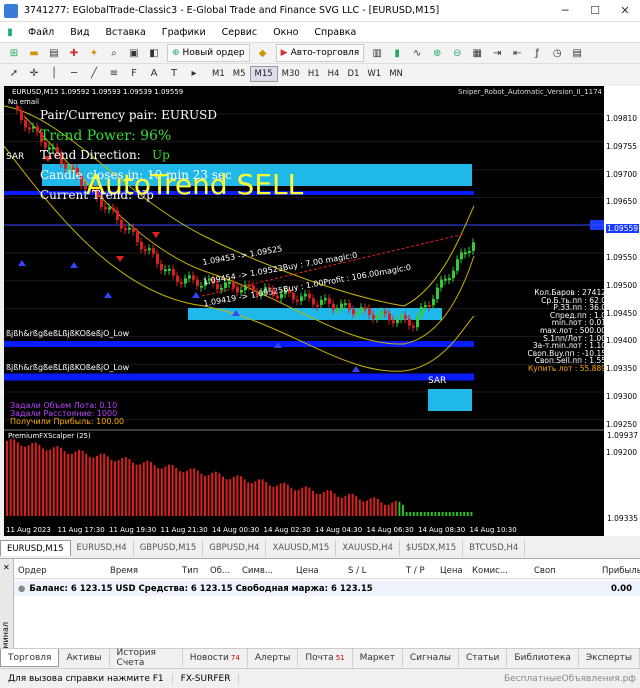 The height and width of the screenshot is (688, 640). Describe the element at coordinates (457, 53) in the screenshot. I see `zoom-out-icon: ⊖` at that location.